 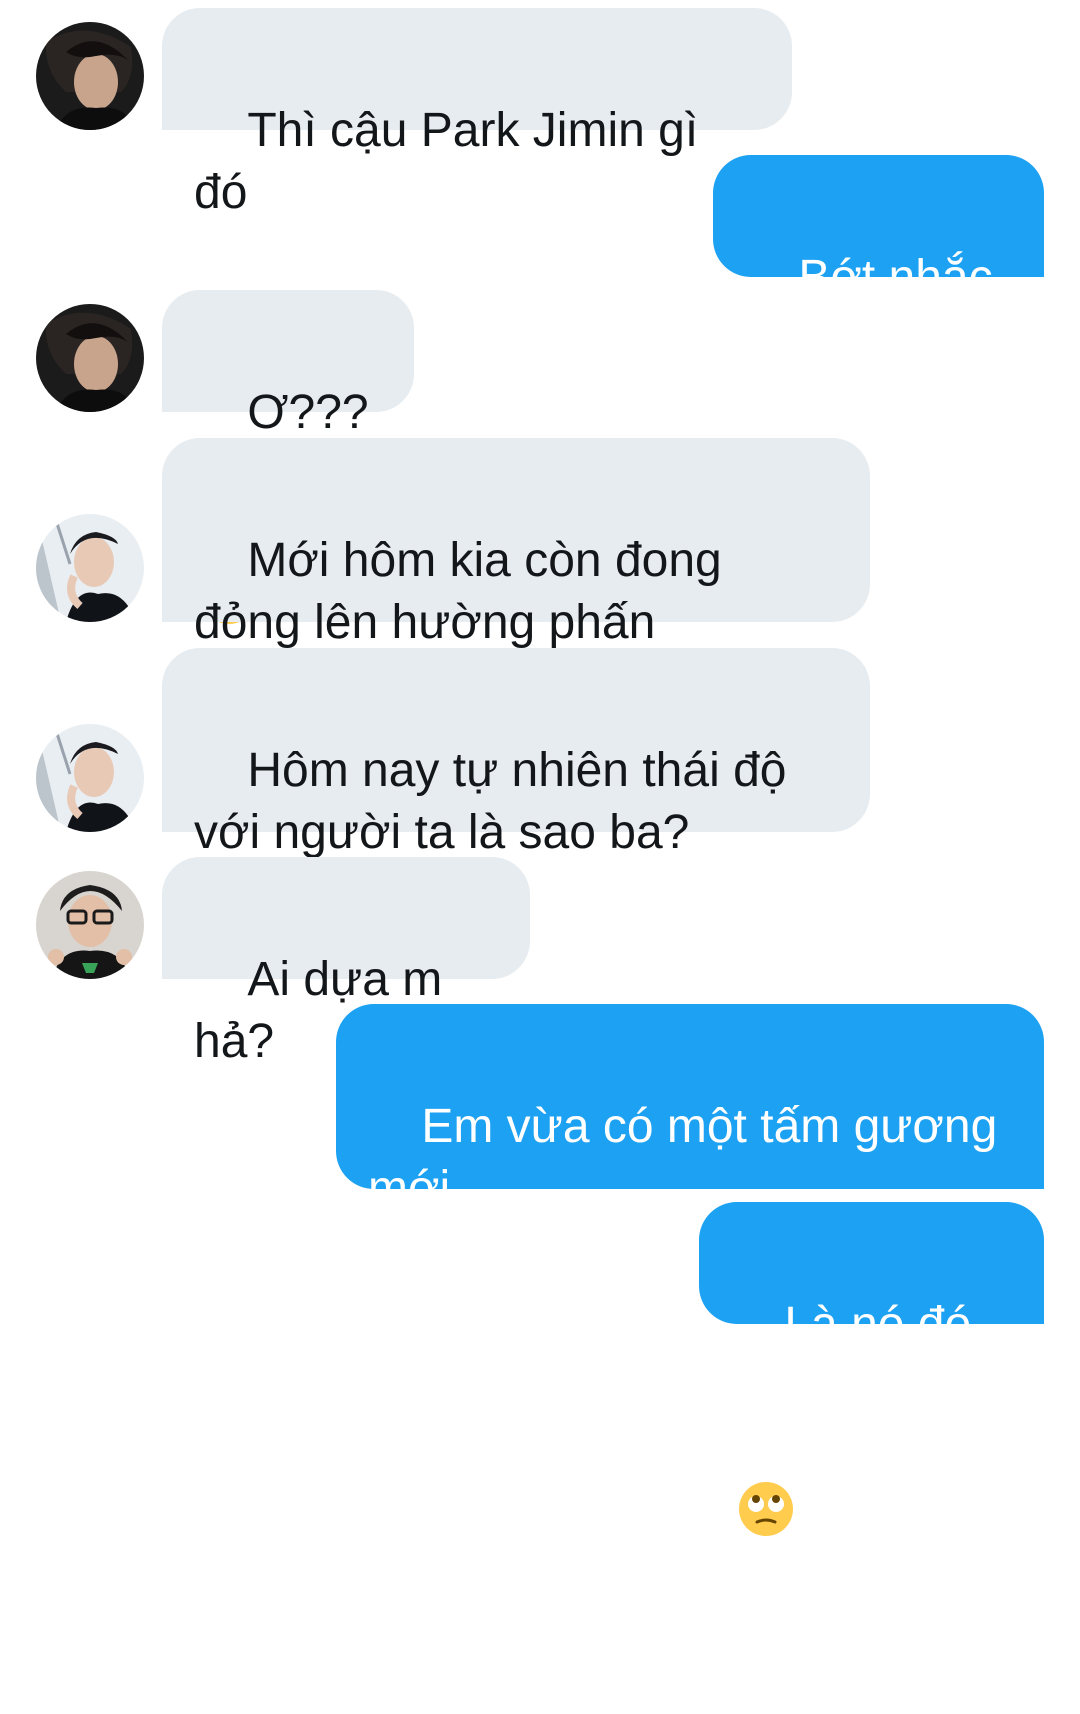 What do you see at coordinates (453, 161) in the screenshot?
I see `message-text: Thì cậu Park Jimin gì đó` at bounding box center [453, 161].